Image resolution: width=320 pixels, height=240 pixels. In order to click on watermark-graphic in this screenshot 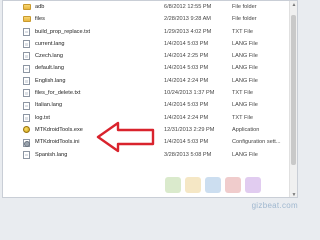, I will do `click(213, 185)`.